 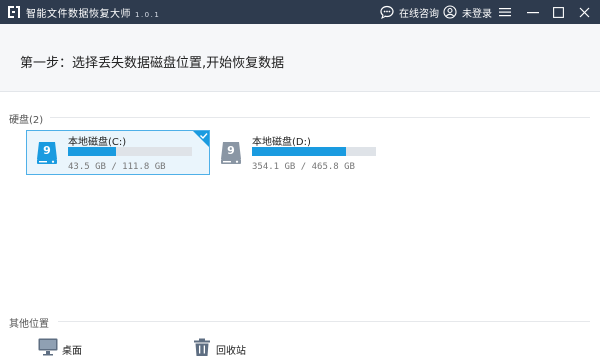 I want to click on other-section-label: 其他位置, so click(x=29, y=324).